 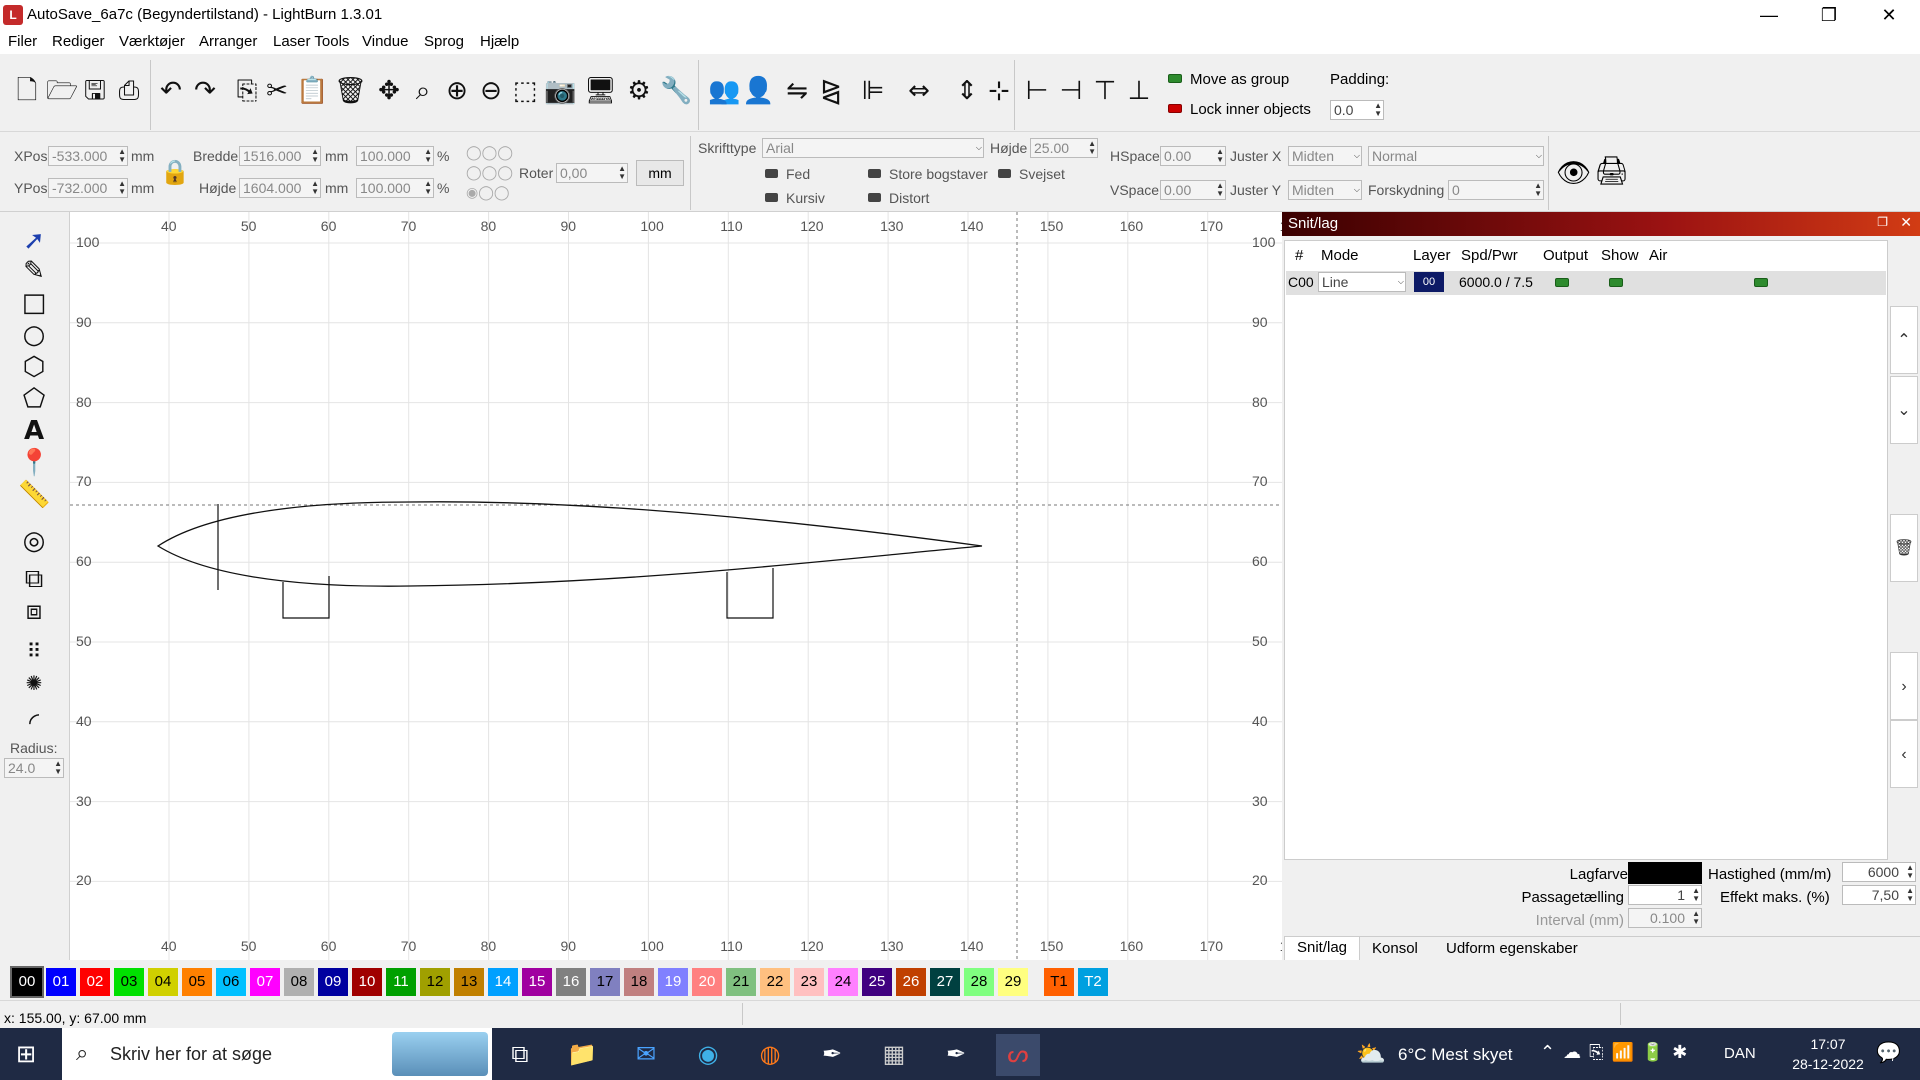 I want to click on interval-input: 0.100 ▲ ▼, so click(x=1665, y=918).